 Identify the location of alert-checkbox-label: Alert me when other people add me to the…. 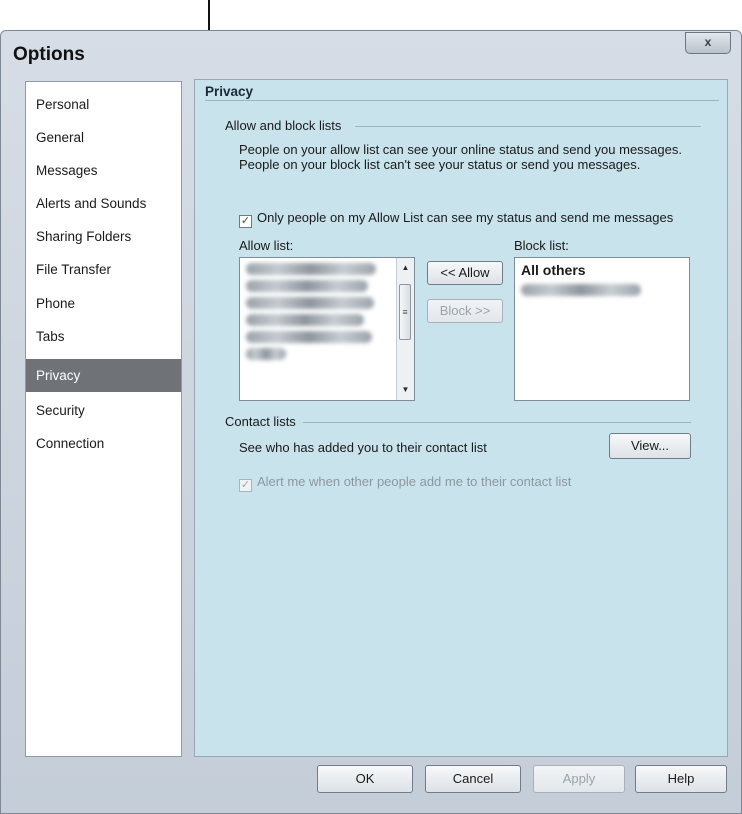
(414, 481).